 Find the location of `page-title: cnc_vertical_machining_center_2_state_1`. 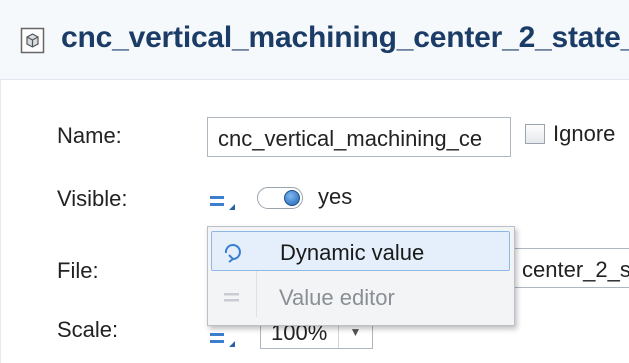

page-title: cnc_vertical_machining_center_2_state_1 is located at coordinates (345, 37).